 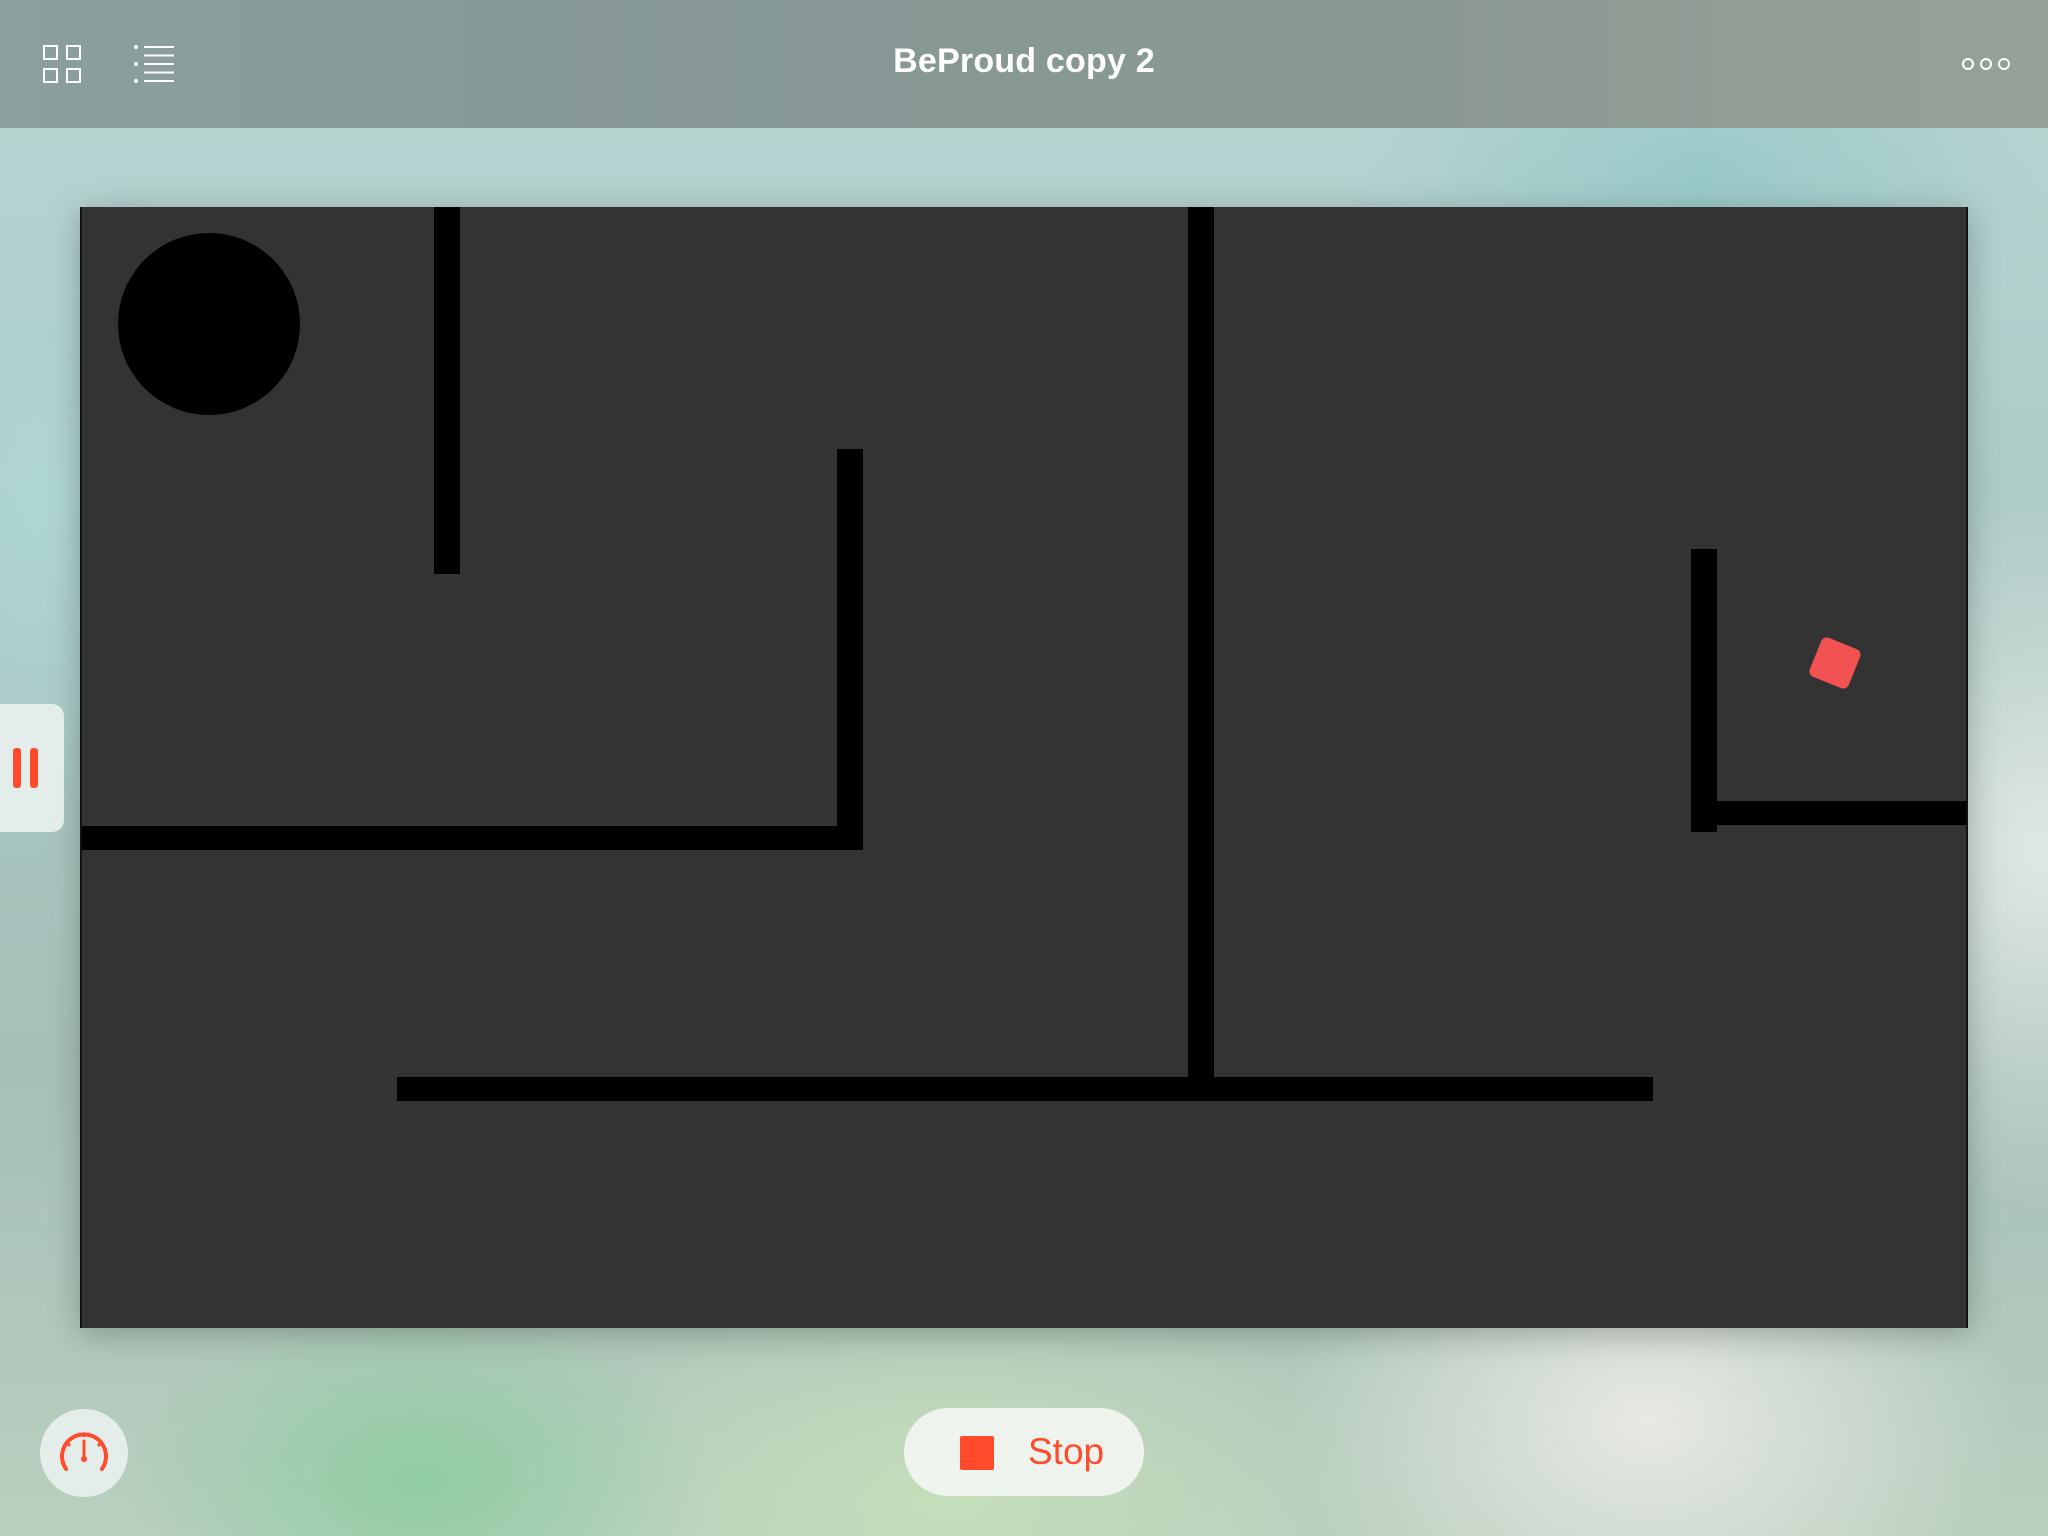 I want to click on more-options-button, so click(x=1986, y=64).